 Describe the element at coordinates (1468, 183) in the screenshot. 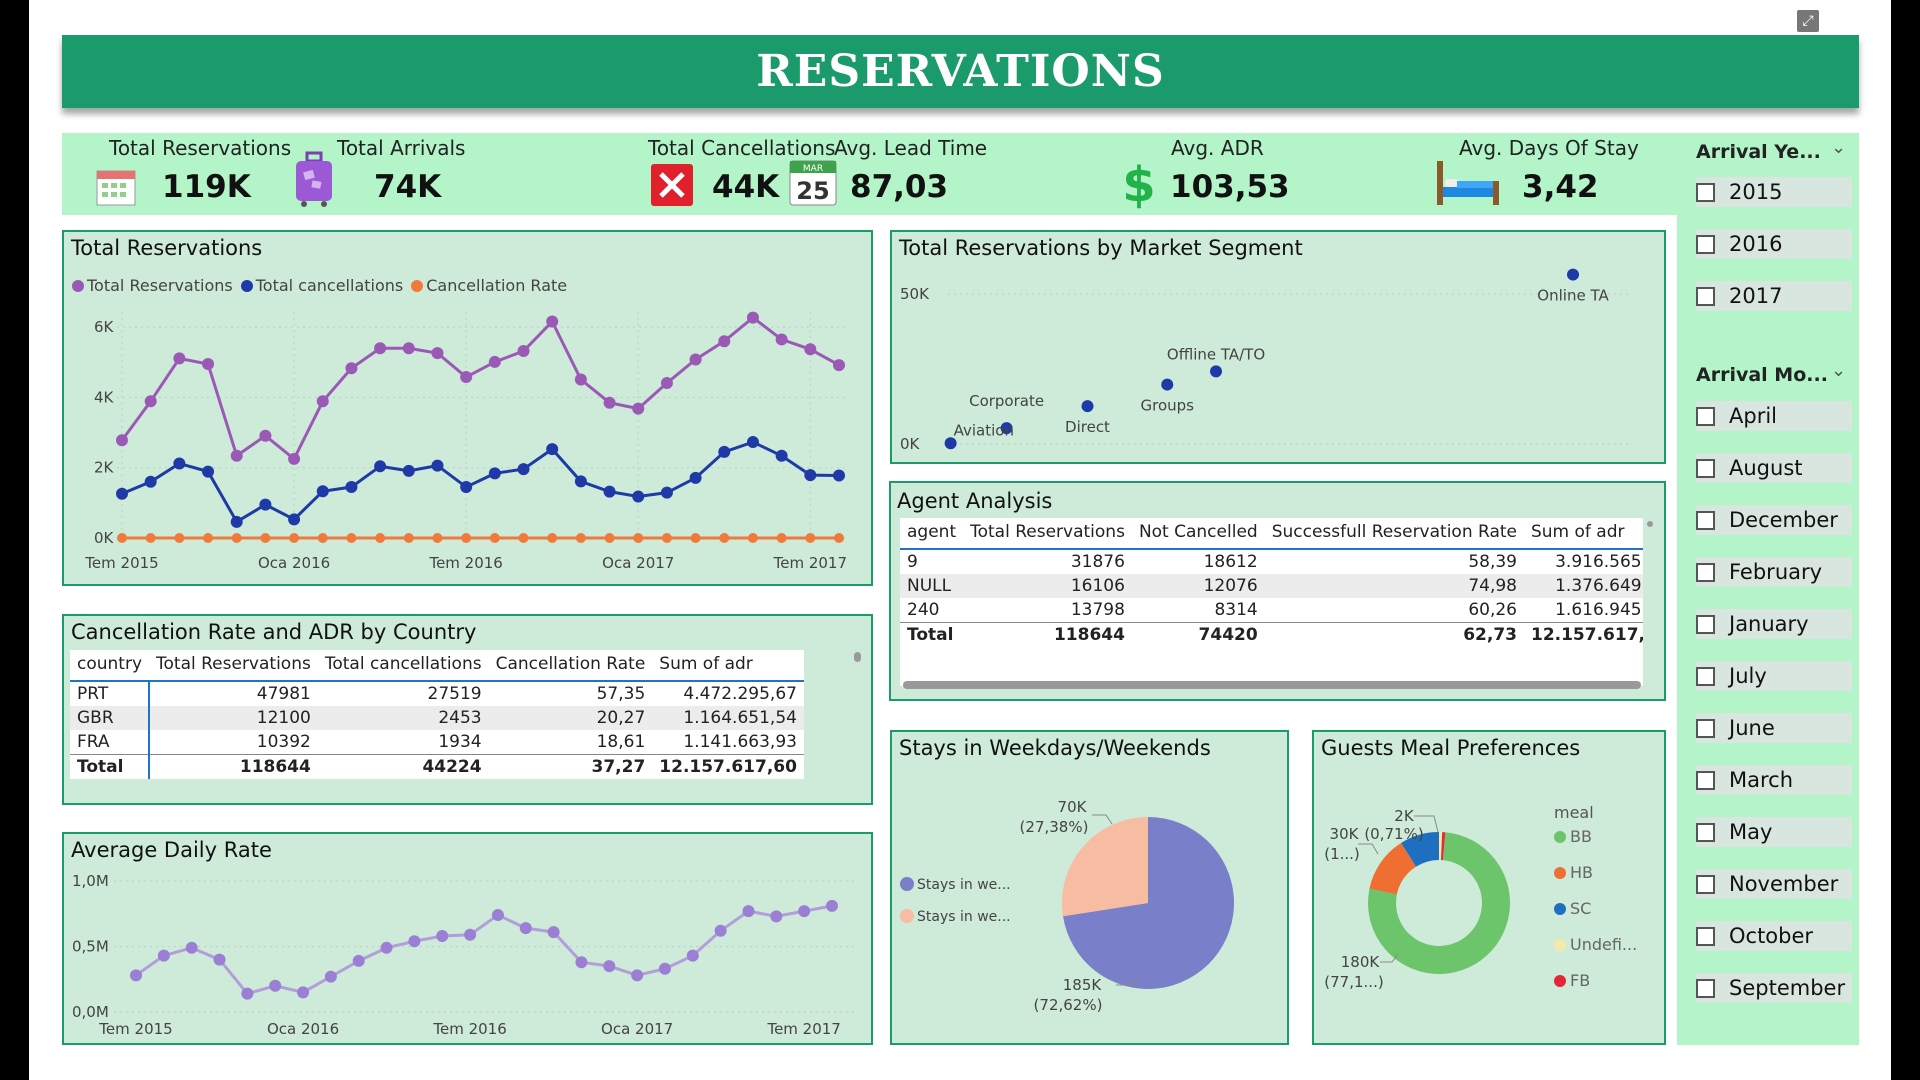

I see `bed-icon` at that location.